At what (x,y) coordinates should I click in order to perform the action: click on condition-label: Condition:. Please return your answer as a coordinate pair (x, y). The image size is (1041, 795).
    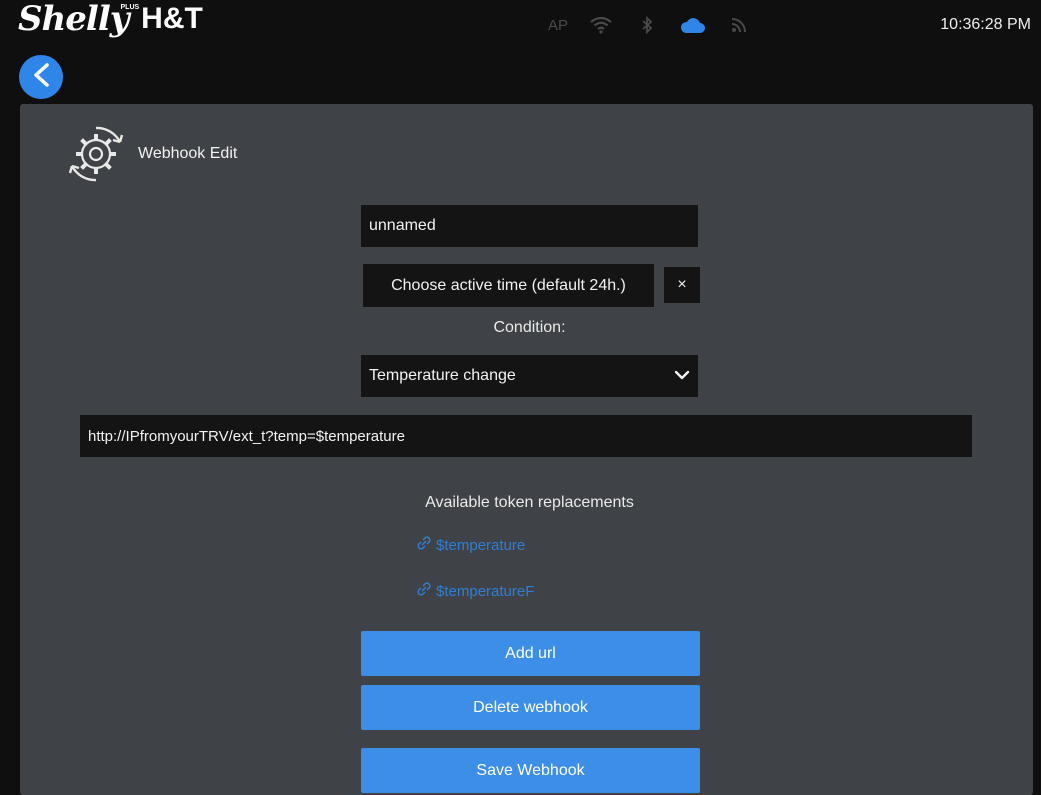
    Looking at the image, I should click on (529, 327).